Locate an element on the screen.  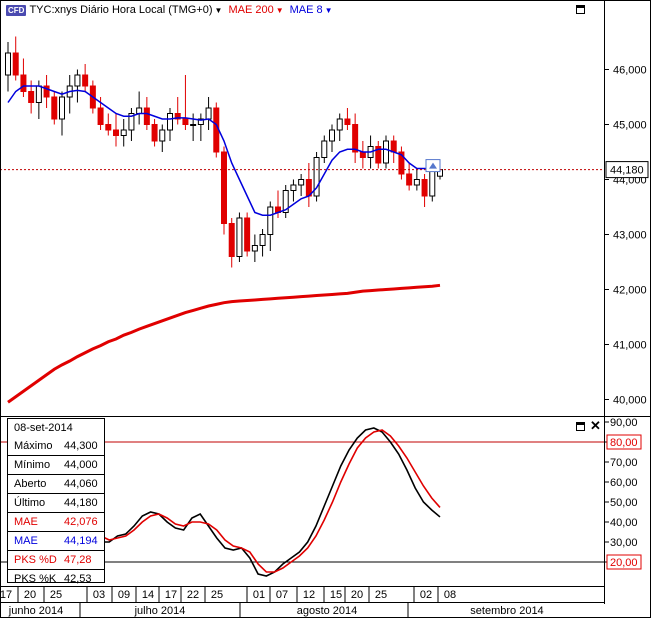
price-tick-label: 45,000 is located at coordinates (630, 126).